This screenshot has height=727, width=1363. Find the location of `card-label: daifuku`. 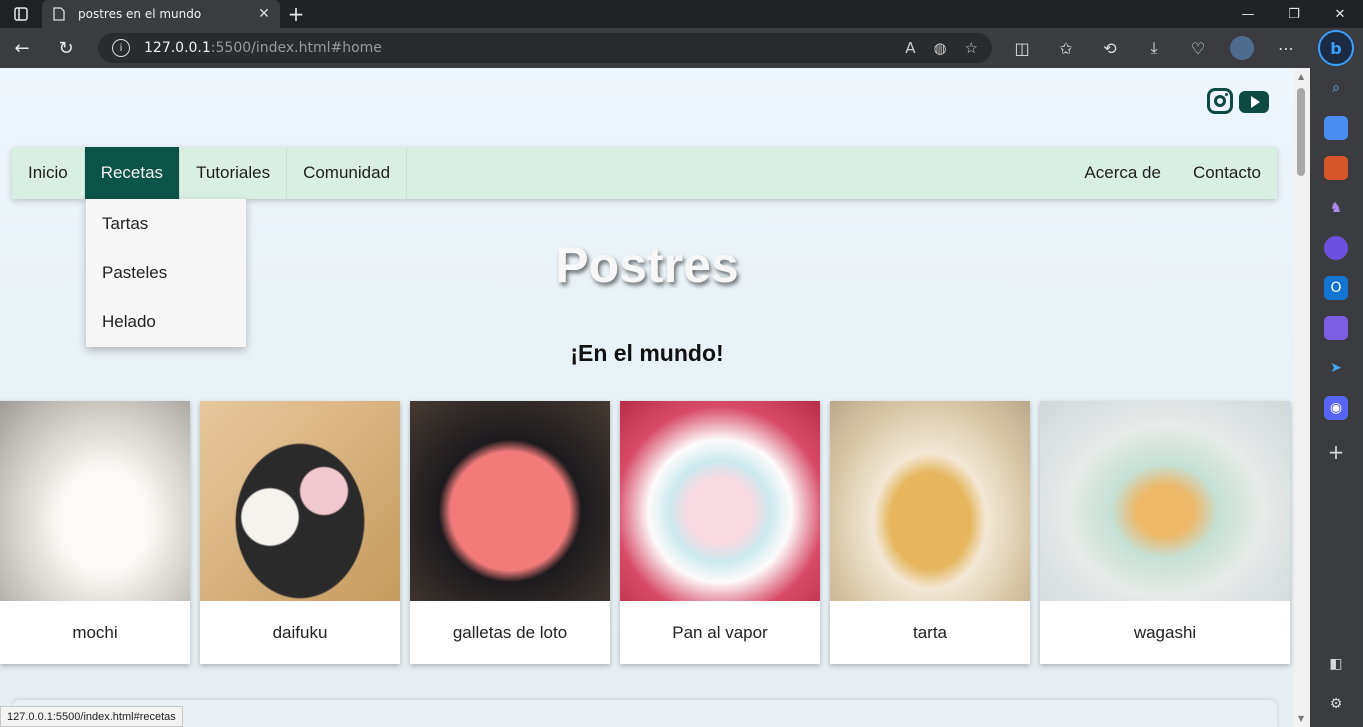

card-label: daifuku is located at coordinates (300, 632).